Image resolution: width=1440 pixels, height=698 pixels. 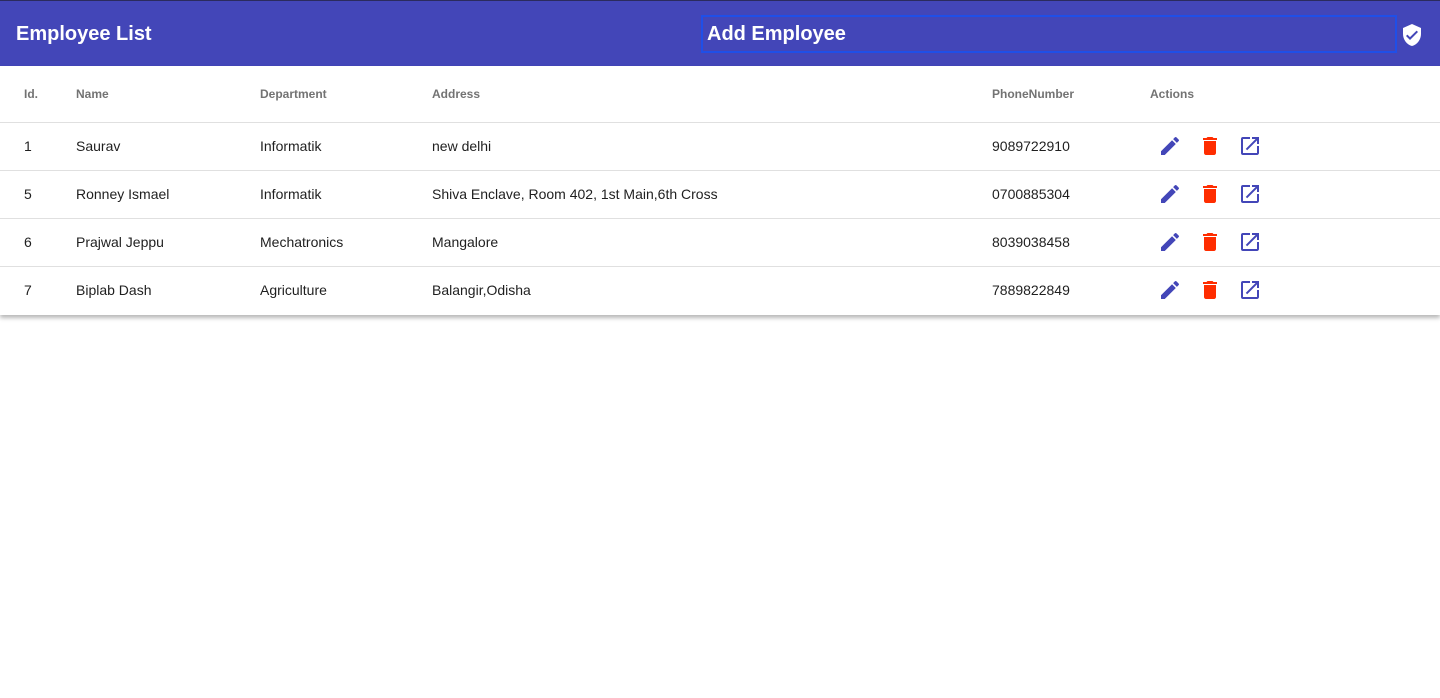 What do you see at coordinates (712, 94) in the screenshot?
I see `column-header-address: Address` at bounding box center [712, 94].